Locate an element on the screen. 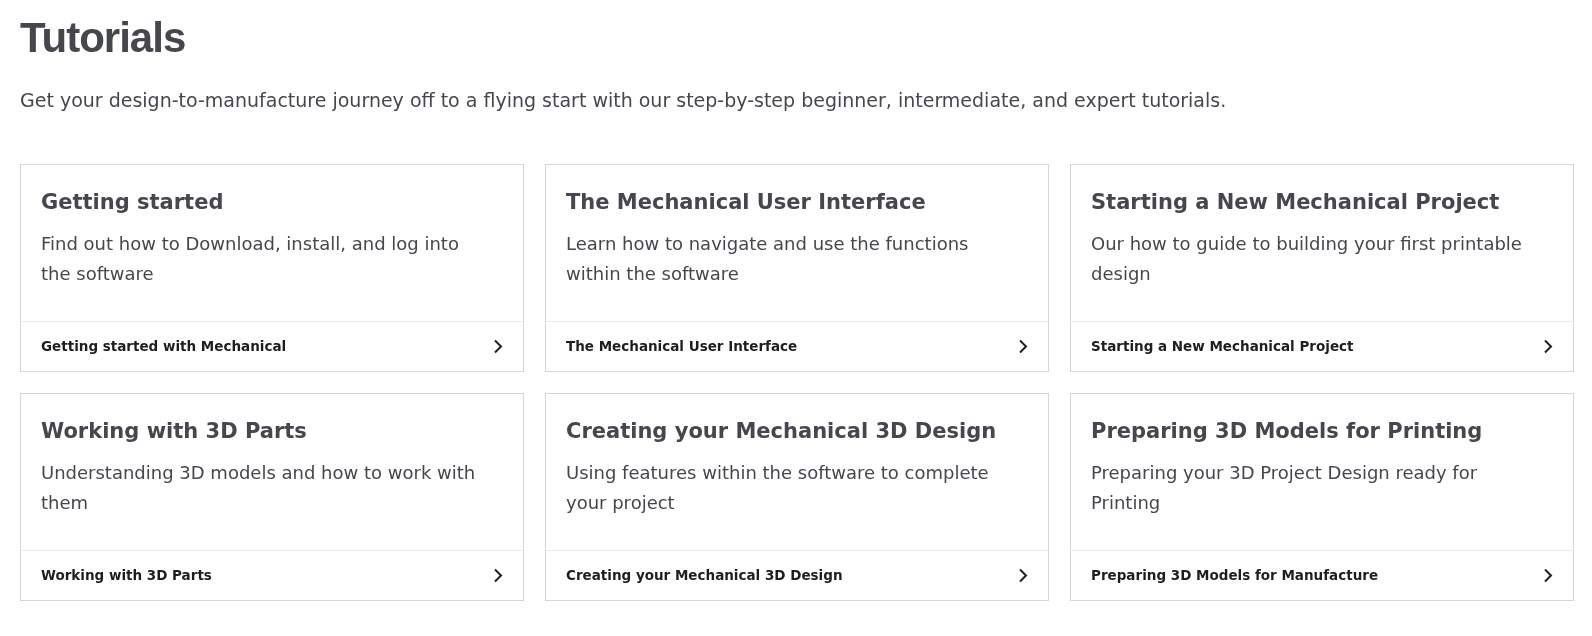  card-description: Using features within the software to complete your project is located at coordinates (778, 488).